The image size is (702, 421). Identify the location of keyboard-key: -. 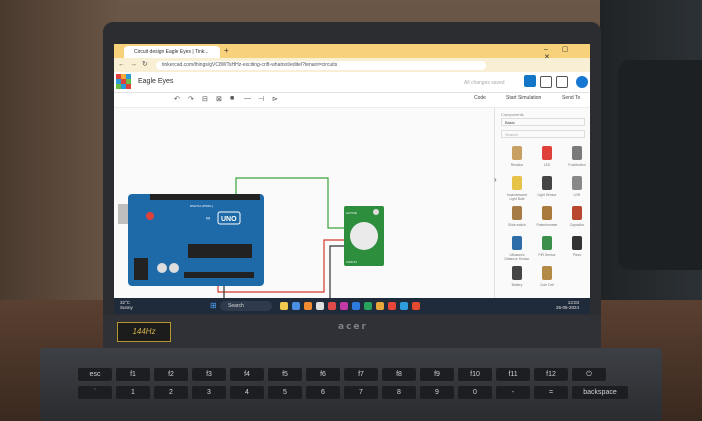
(513, 392).